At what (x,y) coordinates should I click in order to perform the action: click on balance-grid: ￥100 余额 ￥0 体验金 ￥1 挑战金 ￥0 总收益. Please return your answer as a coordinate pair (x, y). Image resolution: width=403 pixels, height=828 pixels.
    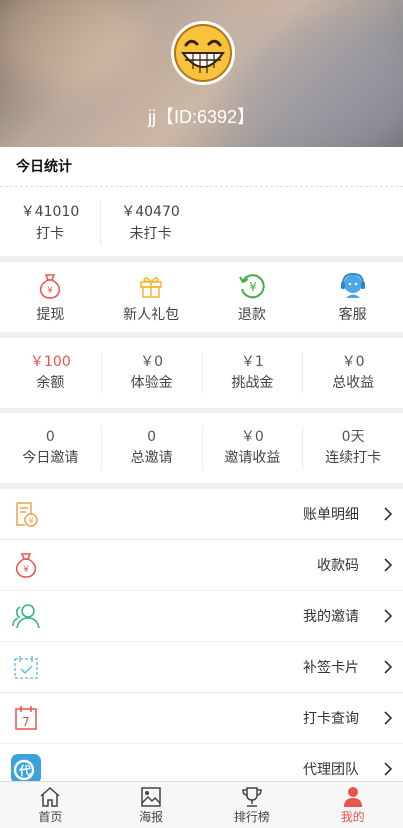
    Looking at the image, I should click on (201, 373).